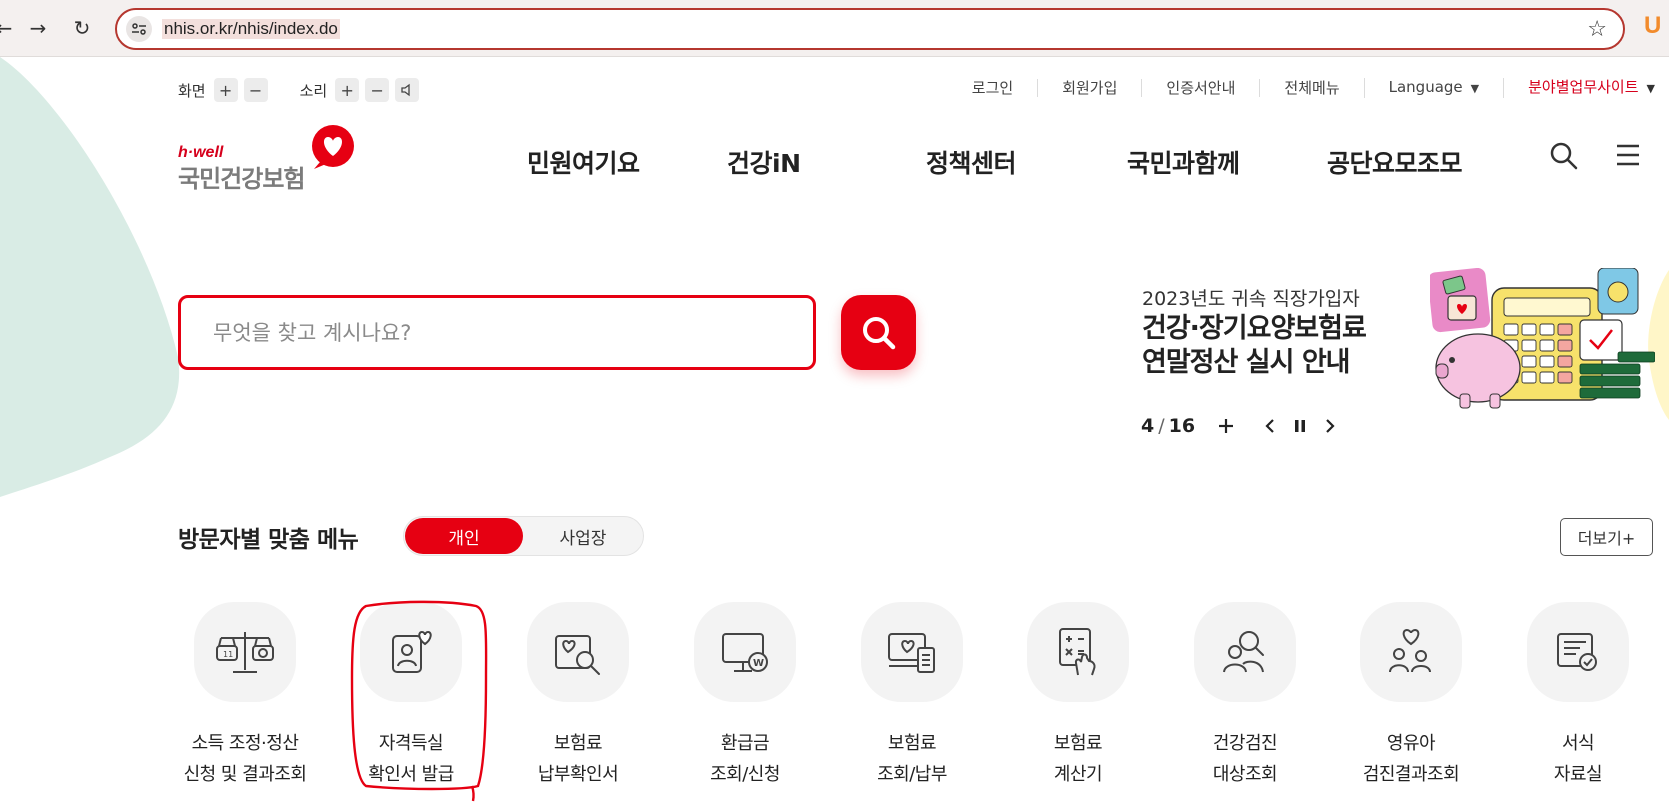 This screenshot has width=1669, height=809. I want to click on quick-menu-eligibility-certificate: 자격득실 확인서 발급, so click(411, 696).